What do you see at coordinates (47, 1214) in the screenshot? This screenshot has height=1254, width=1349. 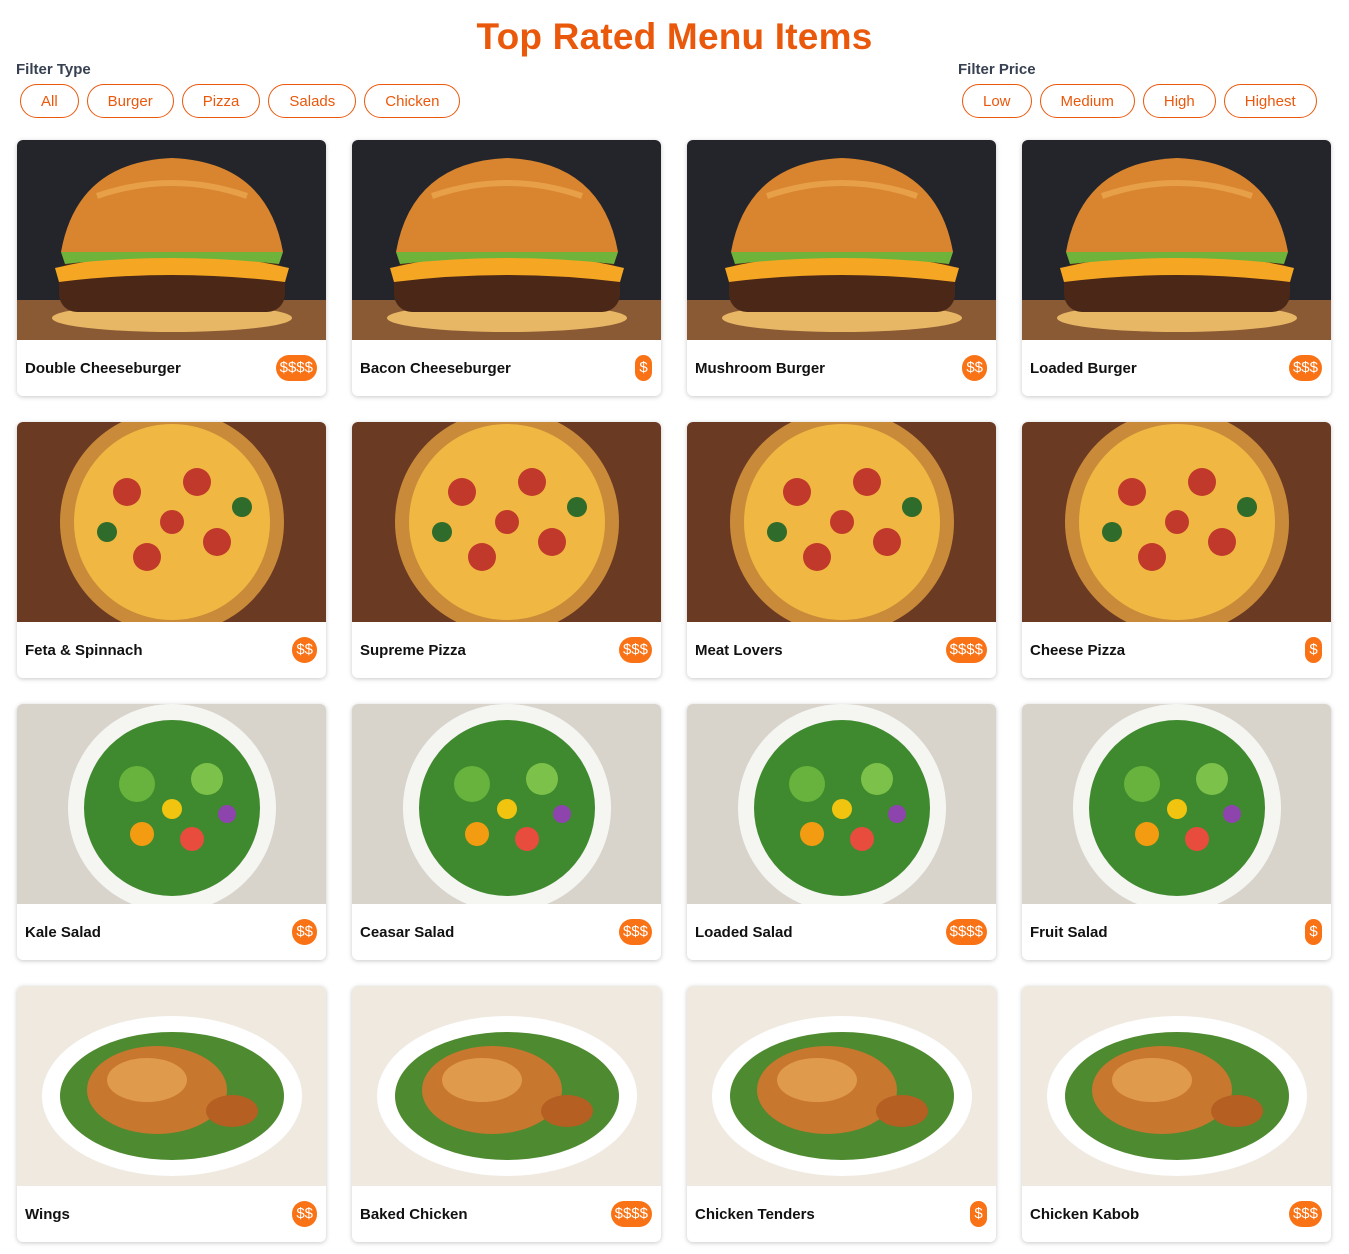 I see `menu-item-name: Wings` at bounding box center [47, 1214].